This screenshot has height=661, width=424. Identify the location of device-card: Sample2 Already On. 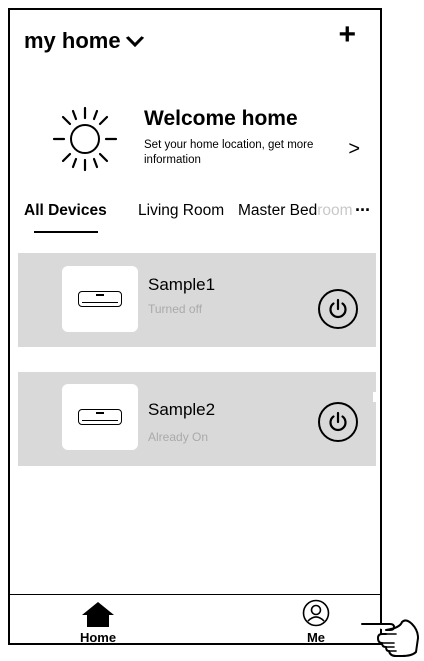
(197, 419).